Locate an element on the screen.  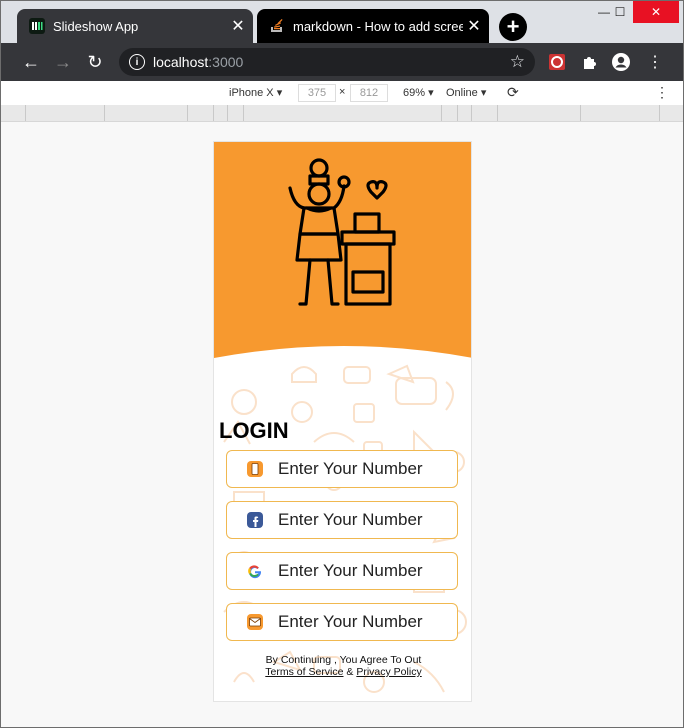
profile-avatar-icon is located at coordinates (621, 62).